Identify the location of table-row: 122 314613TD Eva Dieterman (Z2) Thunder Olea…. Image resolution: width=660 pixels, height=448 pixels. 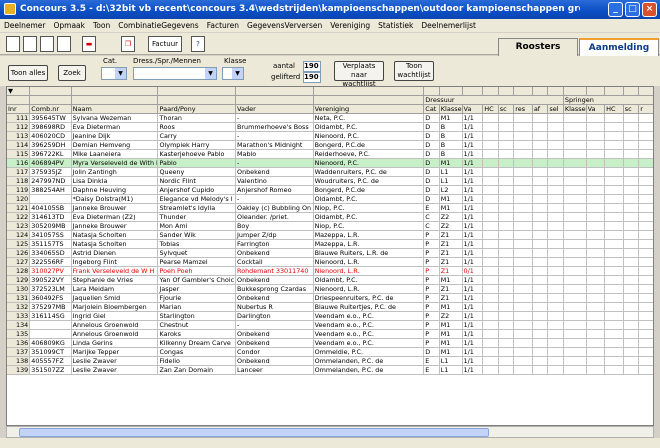
(330, 217).